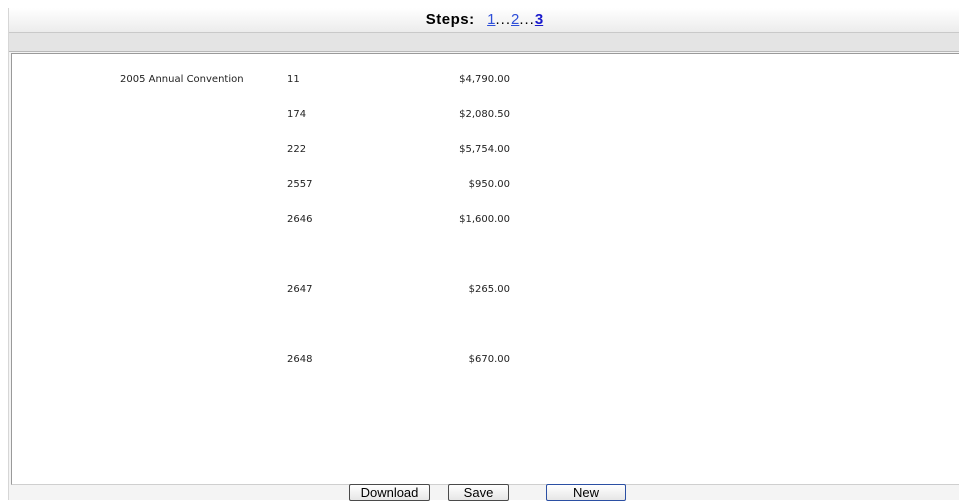  What do you see at coordinates (484, 42) in the screenshot?
I see `toolbar-strip` at bounding box center [484, 42].